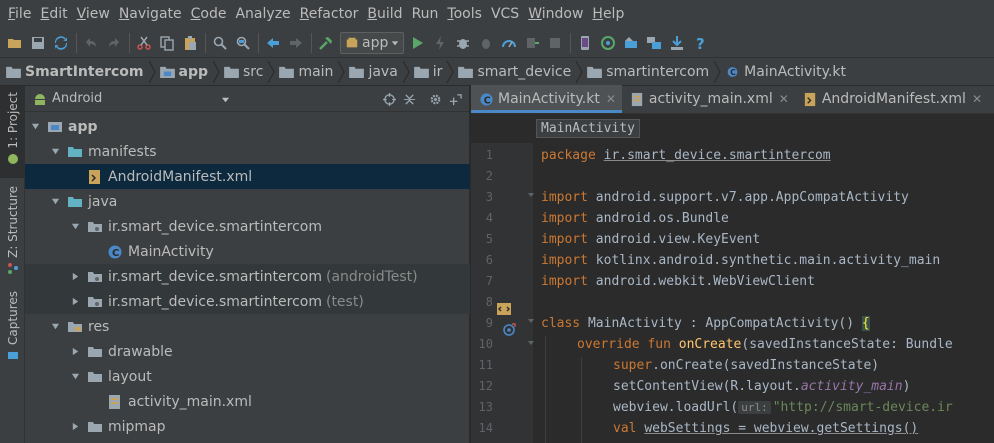 The image size is (994, 443). I want to click on find-icon, so click(220, 43).